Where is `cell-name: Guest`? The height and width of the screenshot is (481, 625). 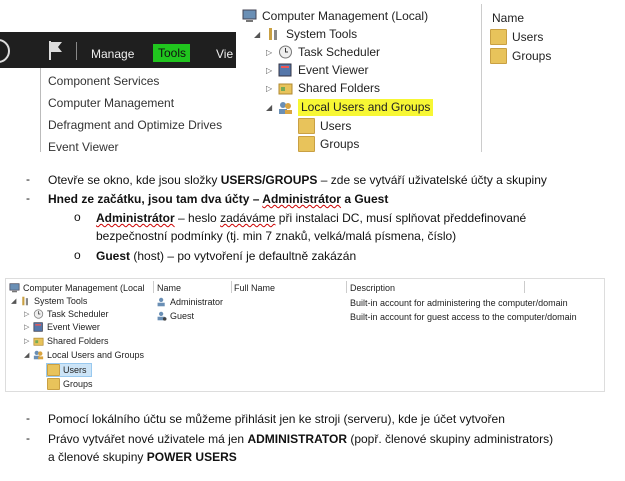 cell-name: Guest is located at coordinates (182, 316).